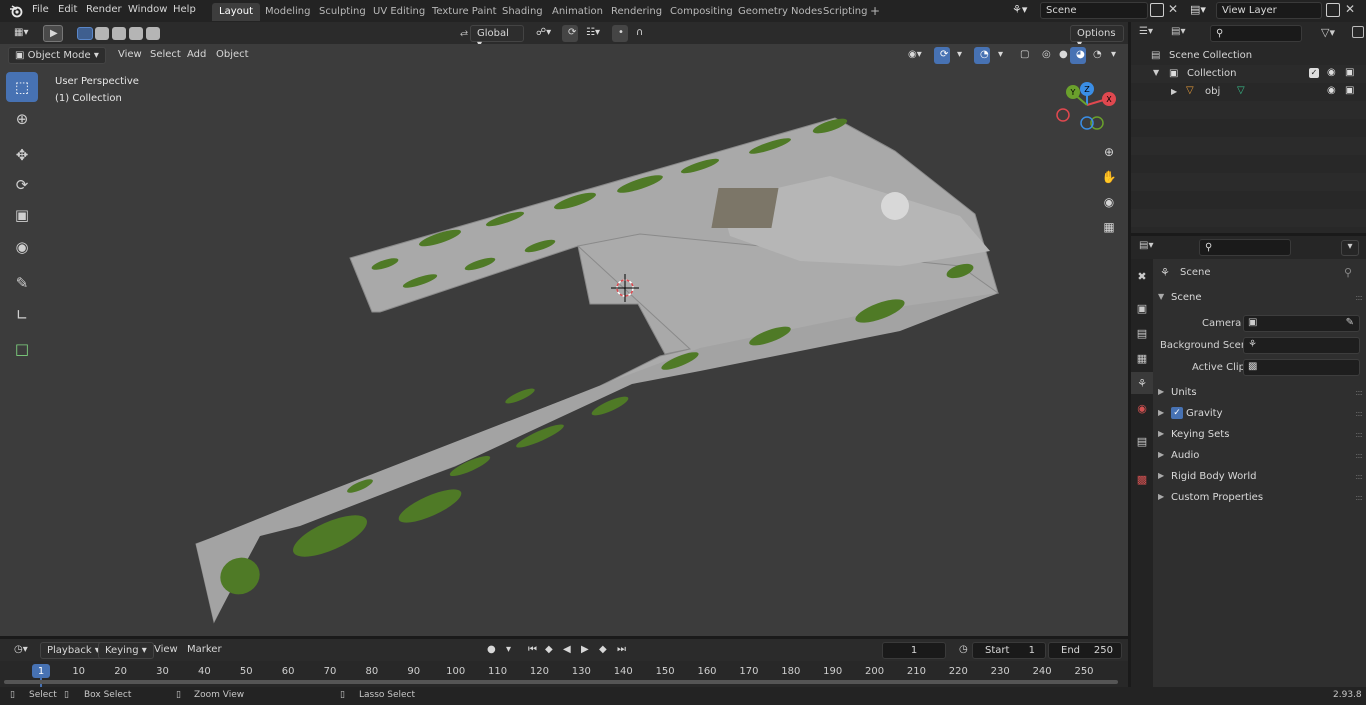 The width and height of the screenshot is (1366, 705). What do you see at coordinates (126, 650) in the screenshot?
I see `keying-menu: Keying ▾` at bounding box center [126, 650].